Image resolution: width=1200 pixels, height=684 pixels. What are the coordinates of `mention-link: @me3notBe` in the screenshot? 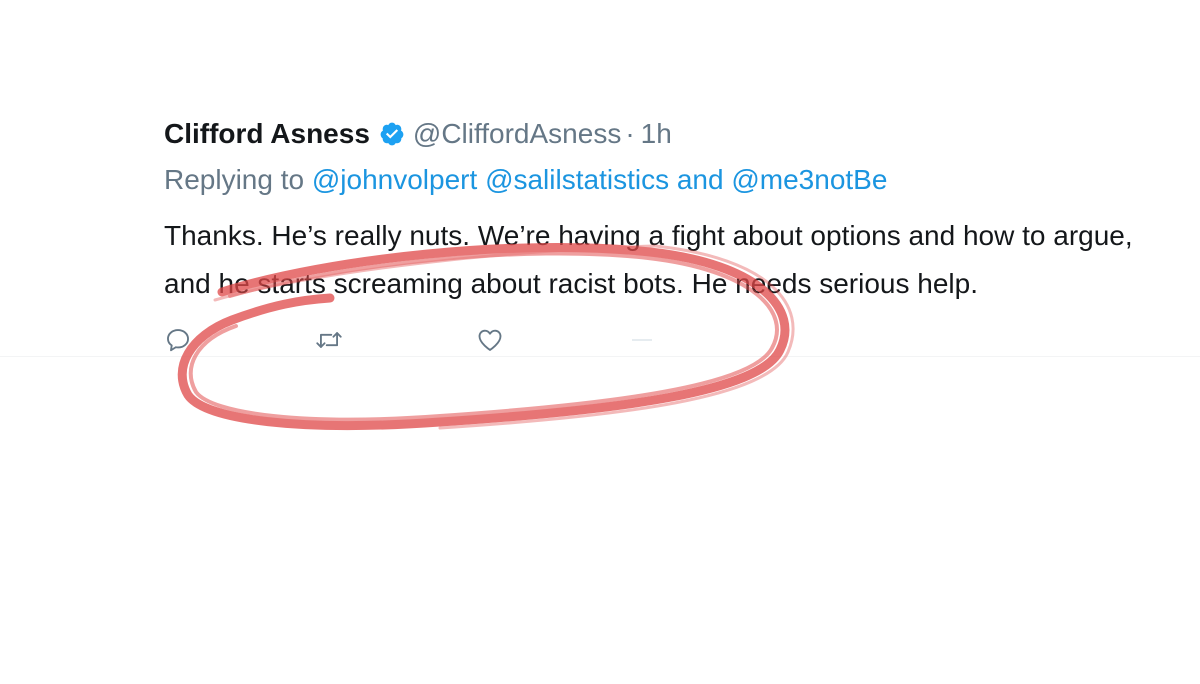 It's located at (809, 179).